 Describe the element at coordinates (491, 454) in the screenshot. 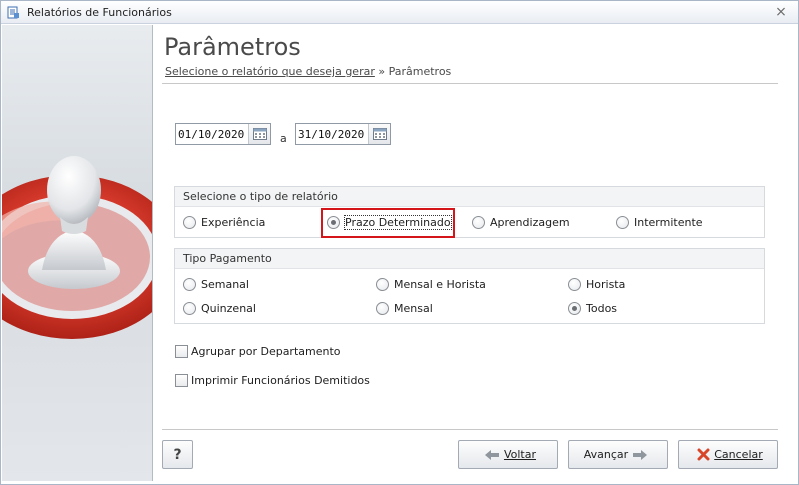

I see `arrow-left-icon` at that location.